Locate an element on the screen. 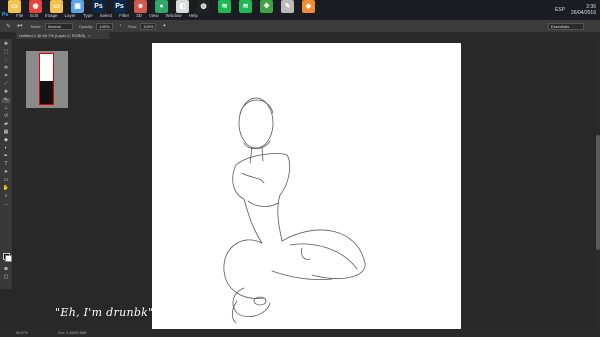 This screenshot has height=337, width=600. menu-item-view: View is located at coordinates (154, 15).